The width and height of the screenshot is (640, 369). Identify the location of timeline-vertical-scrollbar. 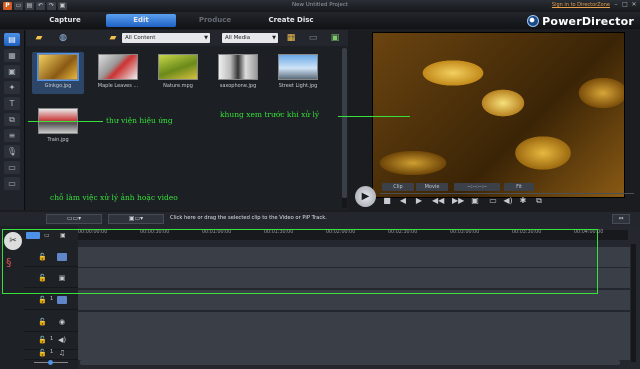
(633, 303).